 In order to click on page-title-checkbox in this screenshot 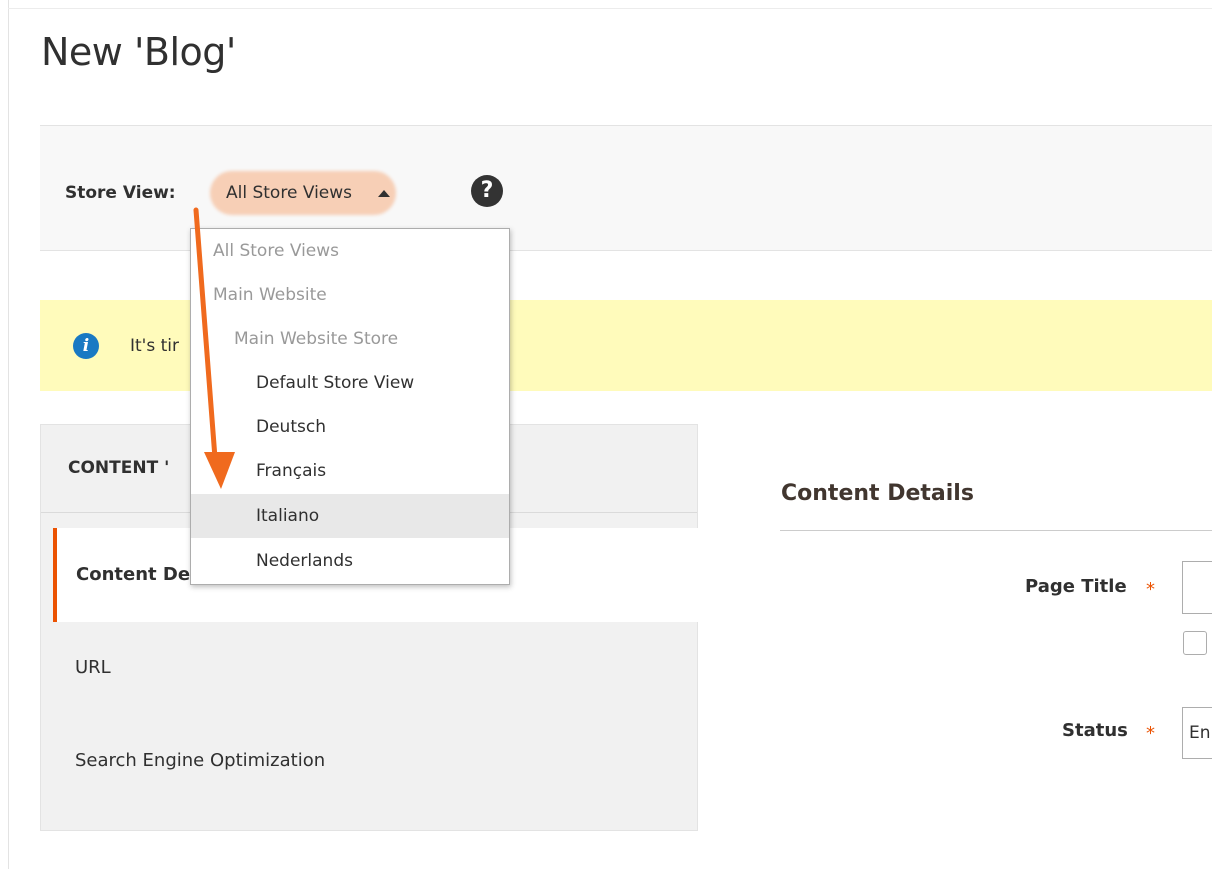, I will do `click(1195, 643)`.